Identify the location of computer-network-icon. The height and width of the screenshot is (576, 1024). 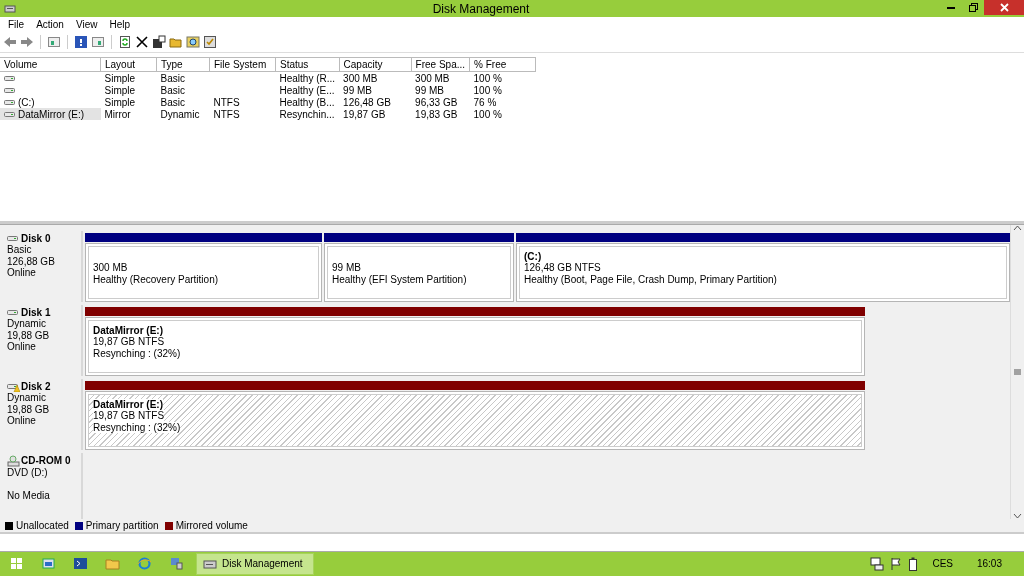
(176, 564).